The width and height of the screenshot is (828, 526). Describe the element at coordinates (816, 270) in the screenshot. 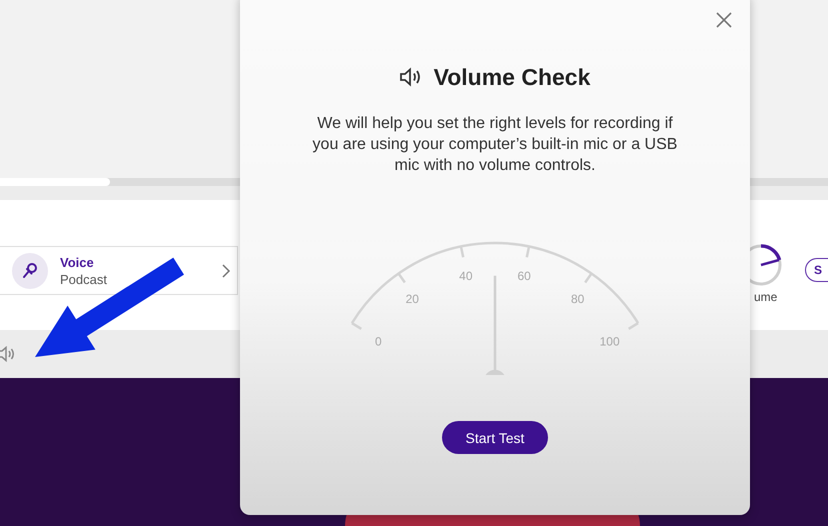

I see `pill-button: S` at that location.